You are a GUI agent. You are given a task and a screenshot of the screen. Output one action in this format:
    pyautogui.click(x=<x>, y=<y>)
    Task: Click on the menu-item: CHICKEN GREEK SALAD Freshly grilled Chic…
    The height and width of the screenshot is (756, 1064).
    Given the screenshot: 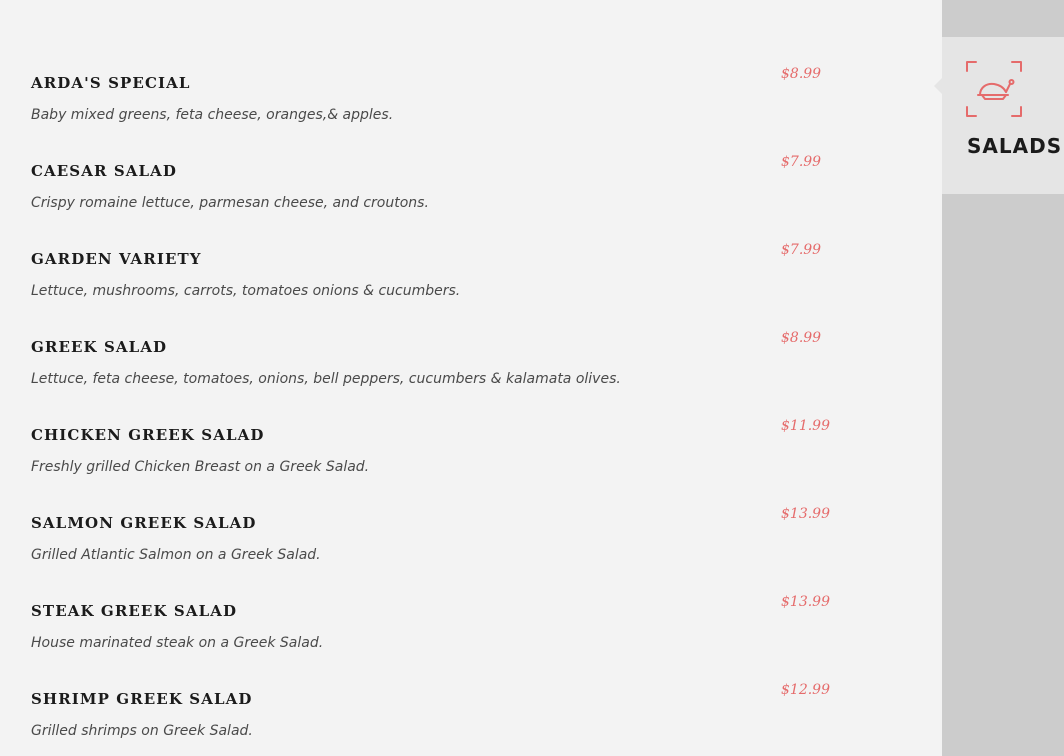 What is the action you would take?
    pyautogui.click(x=441, y=466)
    